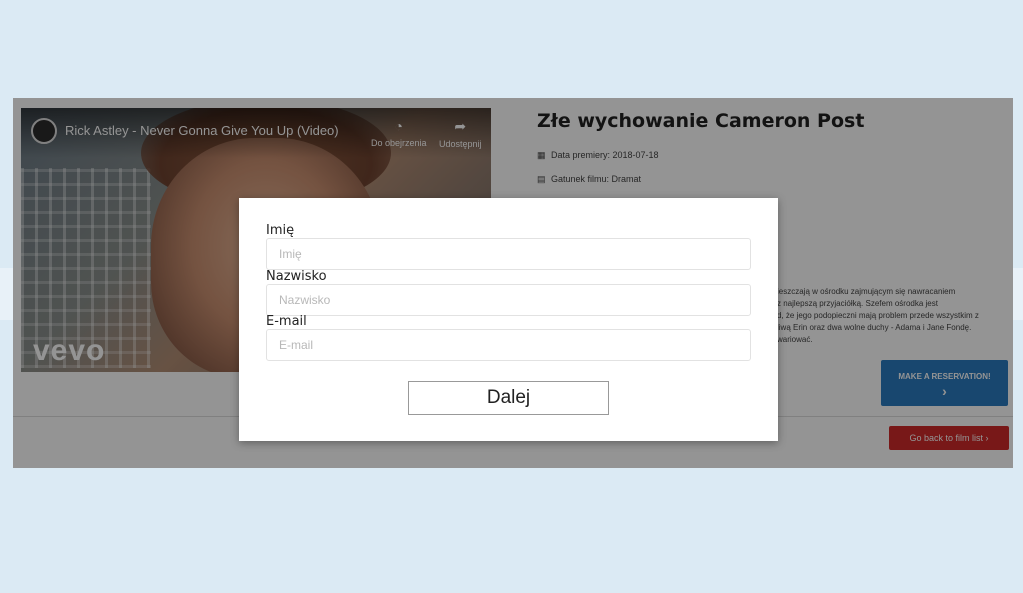 The width and height of the screenshot is (1023, 593). I want to click on name-input, so click(508, 254).